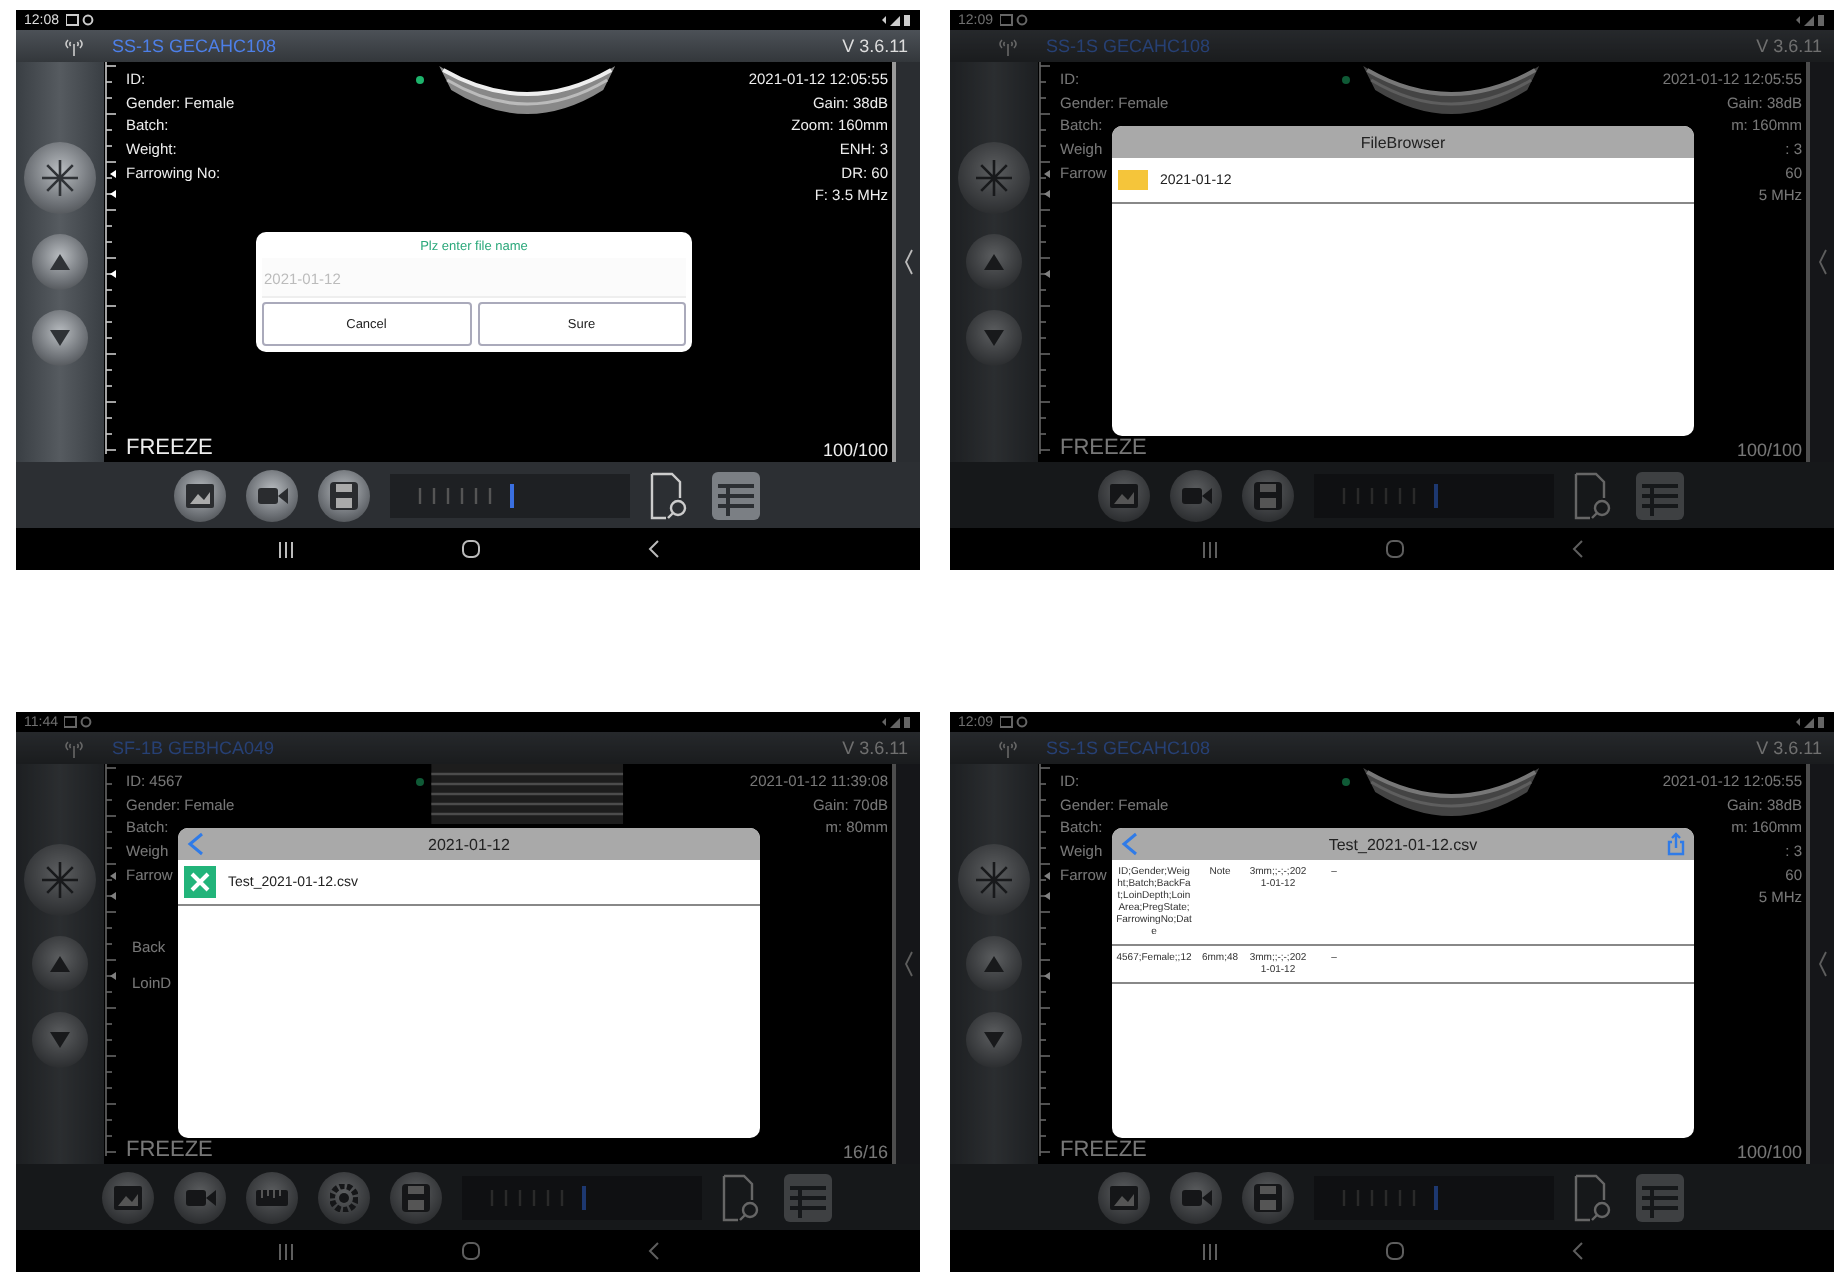  Describe the element at coordinates (285, 549) in the screenshot. I see `recent-apps-icon` at that location.